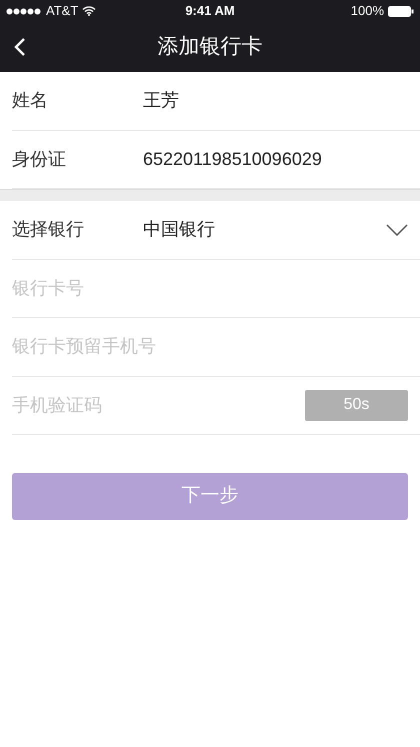 The image size is (420, 747). Describe the element at coordinates (39, 159) in the screenshot. I see `field-label: 身份证` at that location.